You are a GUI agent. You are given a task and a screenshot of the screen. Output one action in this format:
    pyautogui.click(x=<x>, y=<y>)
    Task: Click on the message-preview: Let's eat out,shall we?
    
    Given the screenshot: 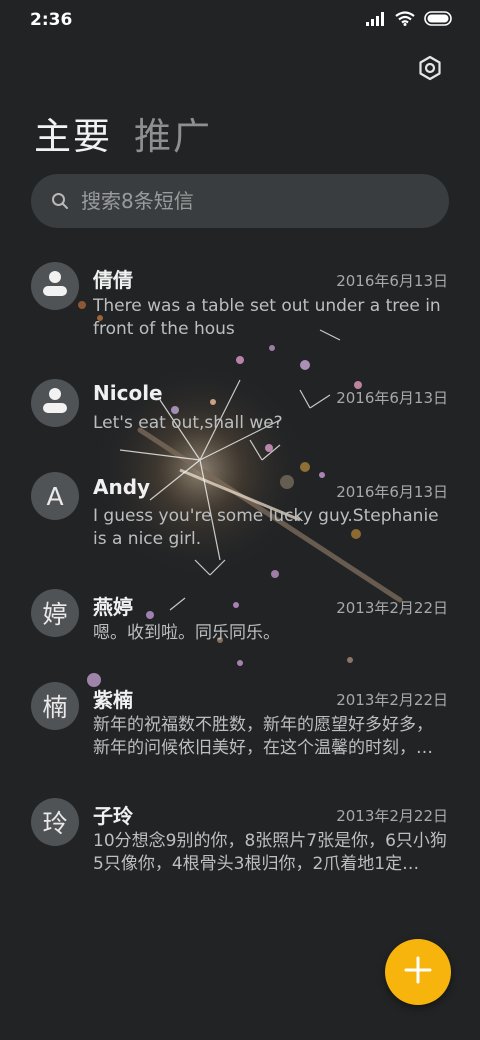 What is the action you would take?
    pyautogui.click(x=188, y=423)
    